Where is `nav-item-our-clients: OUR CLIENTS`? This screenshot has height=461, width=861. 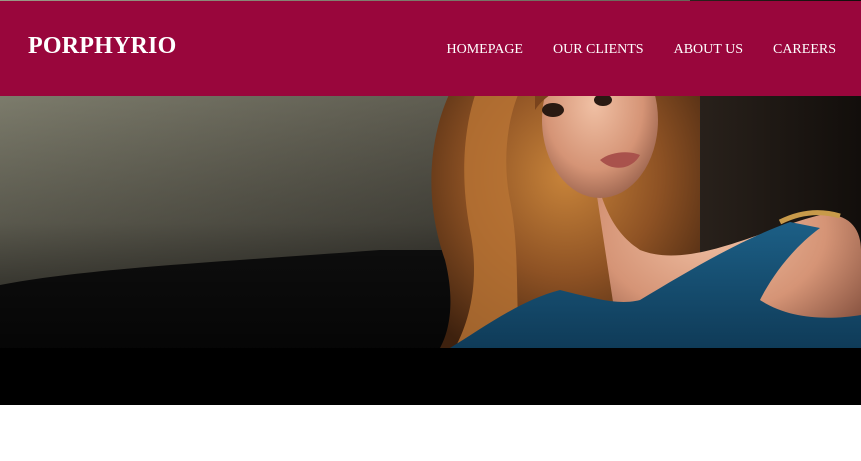 nav-item-our-clients: OUR CLIENTS is located at coordinates (598, 50).